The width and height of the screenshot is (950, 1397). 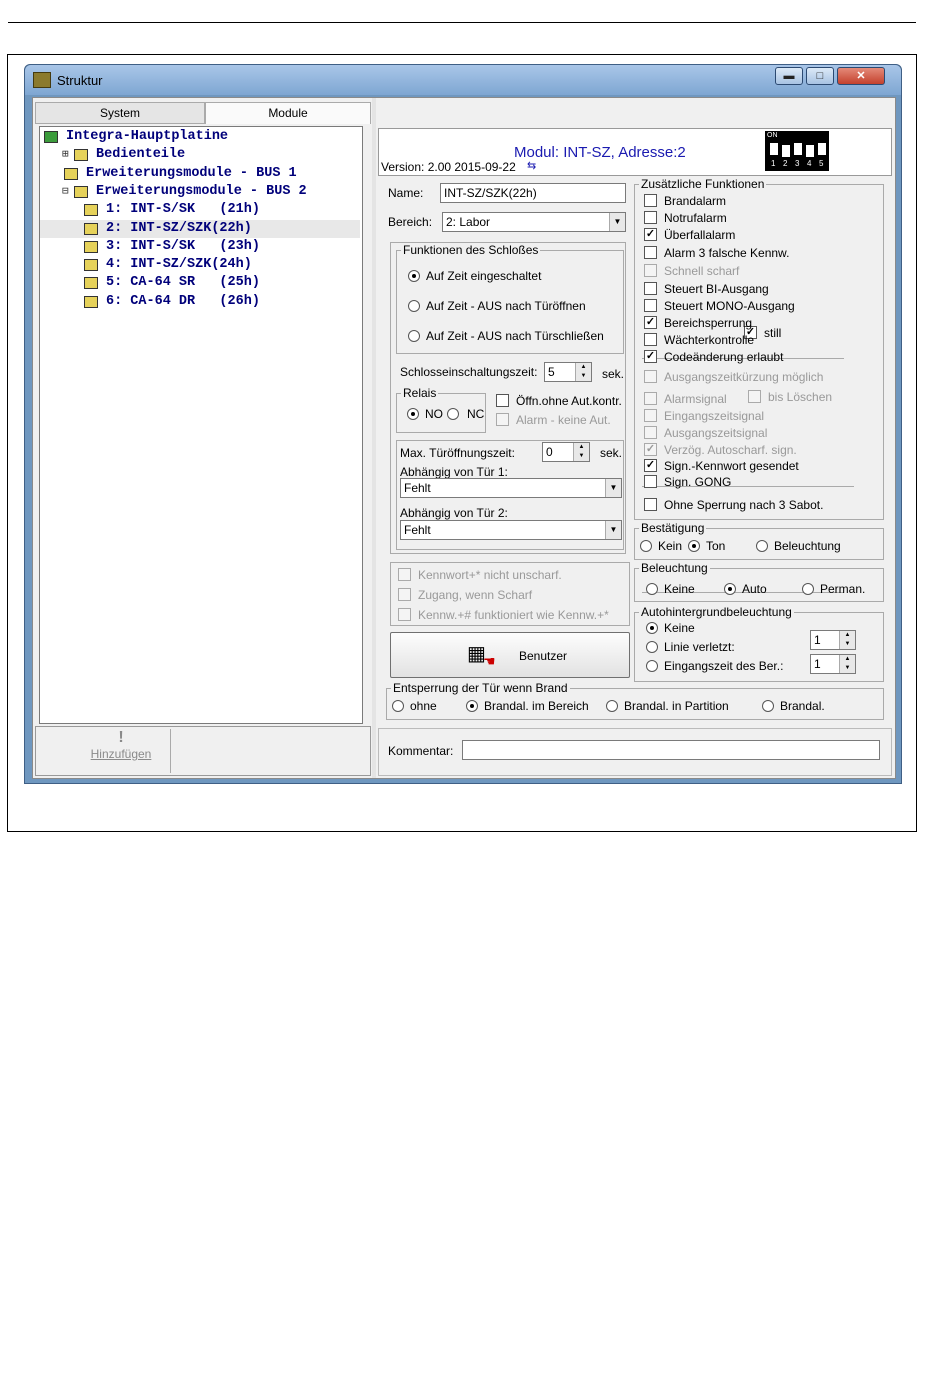 I want to click on door2-label: Abhängig von Tür 2:, so click(x=454, y=513).